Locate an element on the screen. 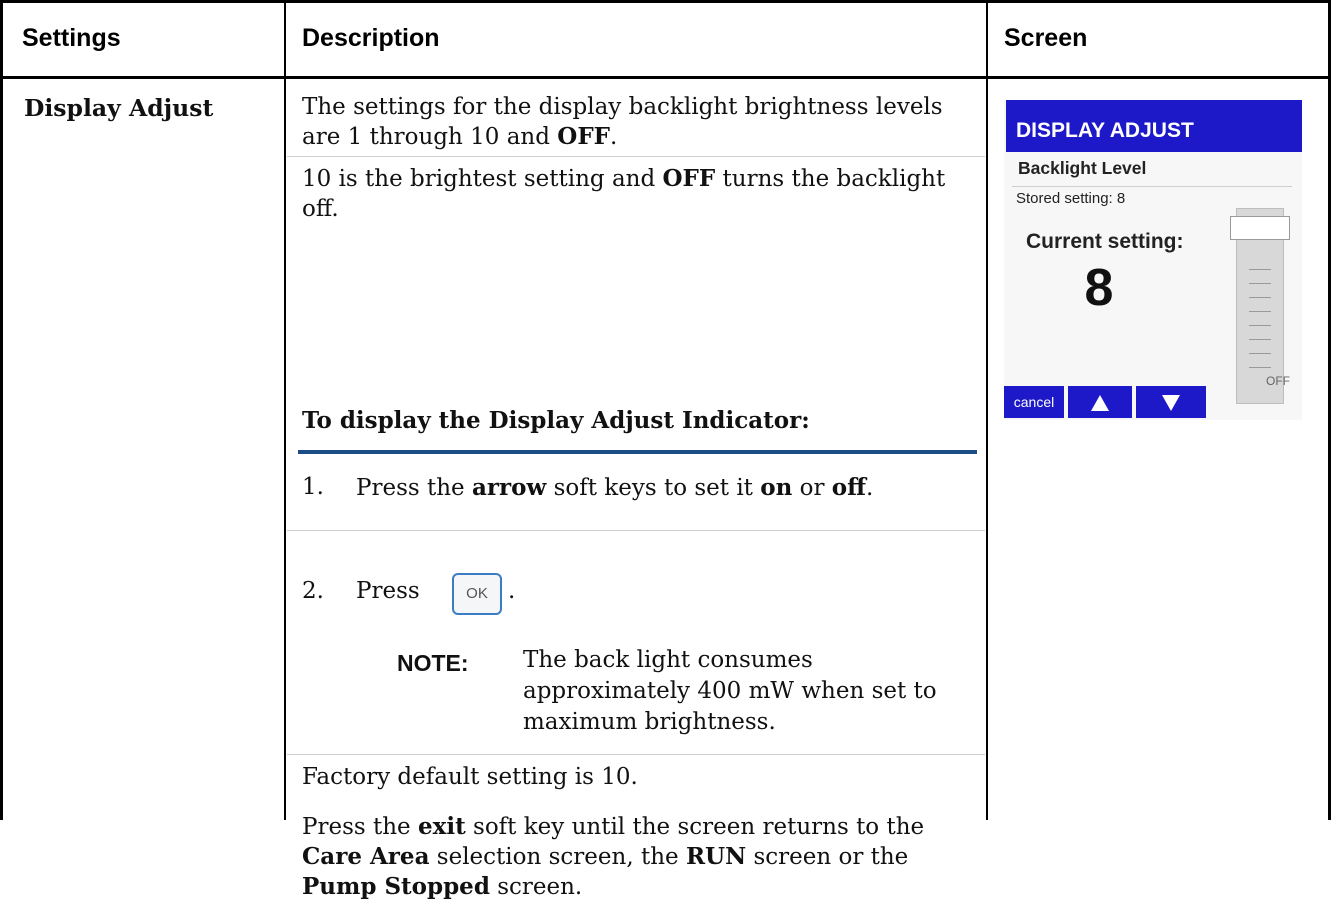 This screenshot has width=1331, height=902. table-border-left is located at coordinates (1, 410).